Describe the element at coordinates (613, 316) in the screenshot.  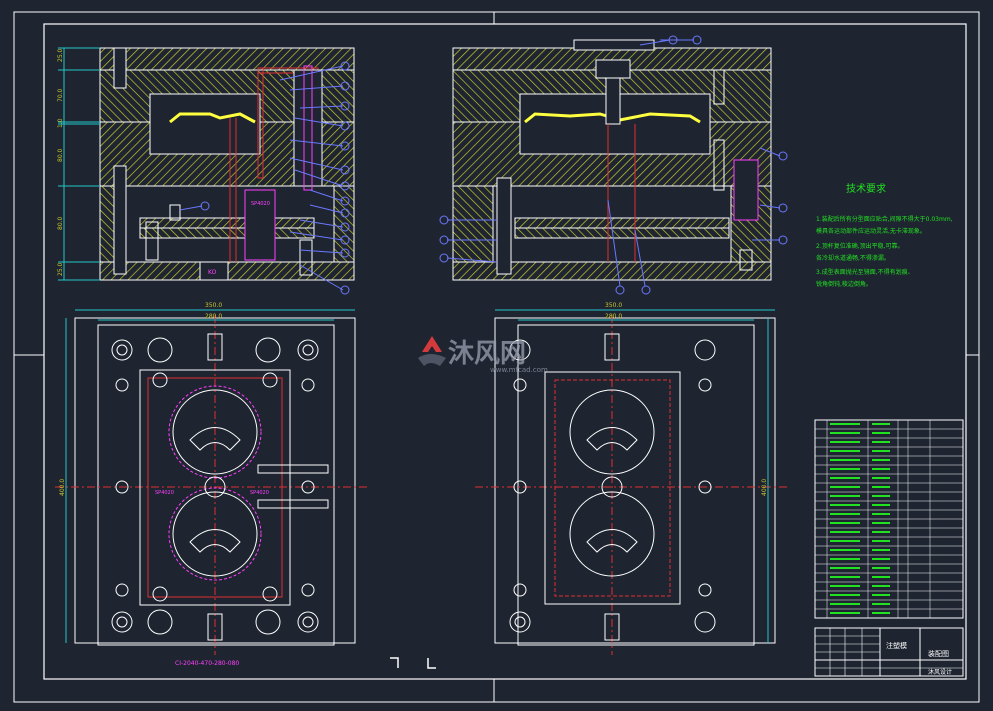
I see `dim-width-inner-right: 280.0` at that location.